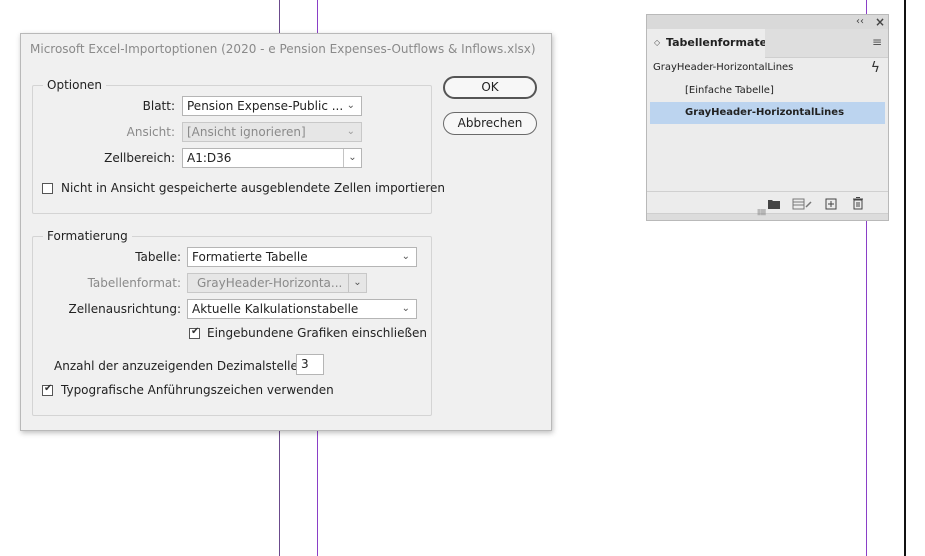 The width and height of the screenshot is (925, 556). I want to click on tab-bar: ≡, so click(826, 43).